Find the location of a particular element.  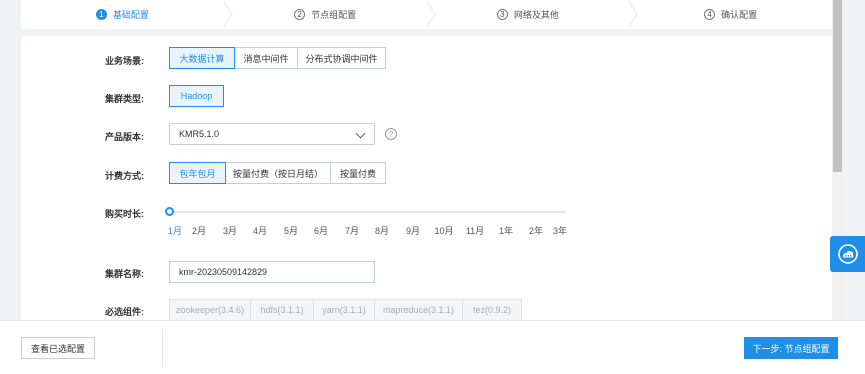

footer-divider is located at coordinates (162, 348).